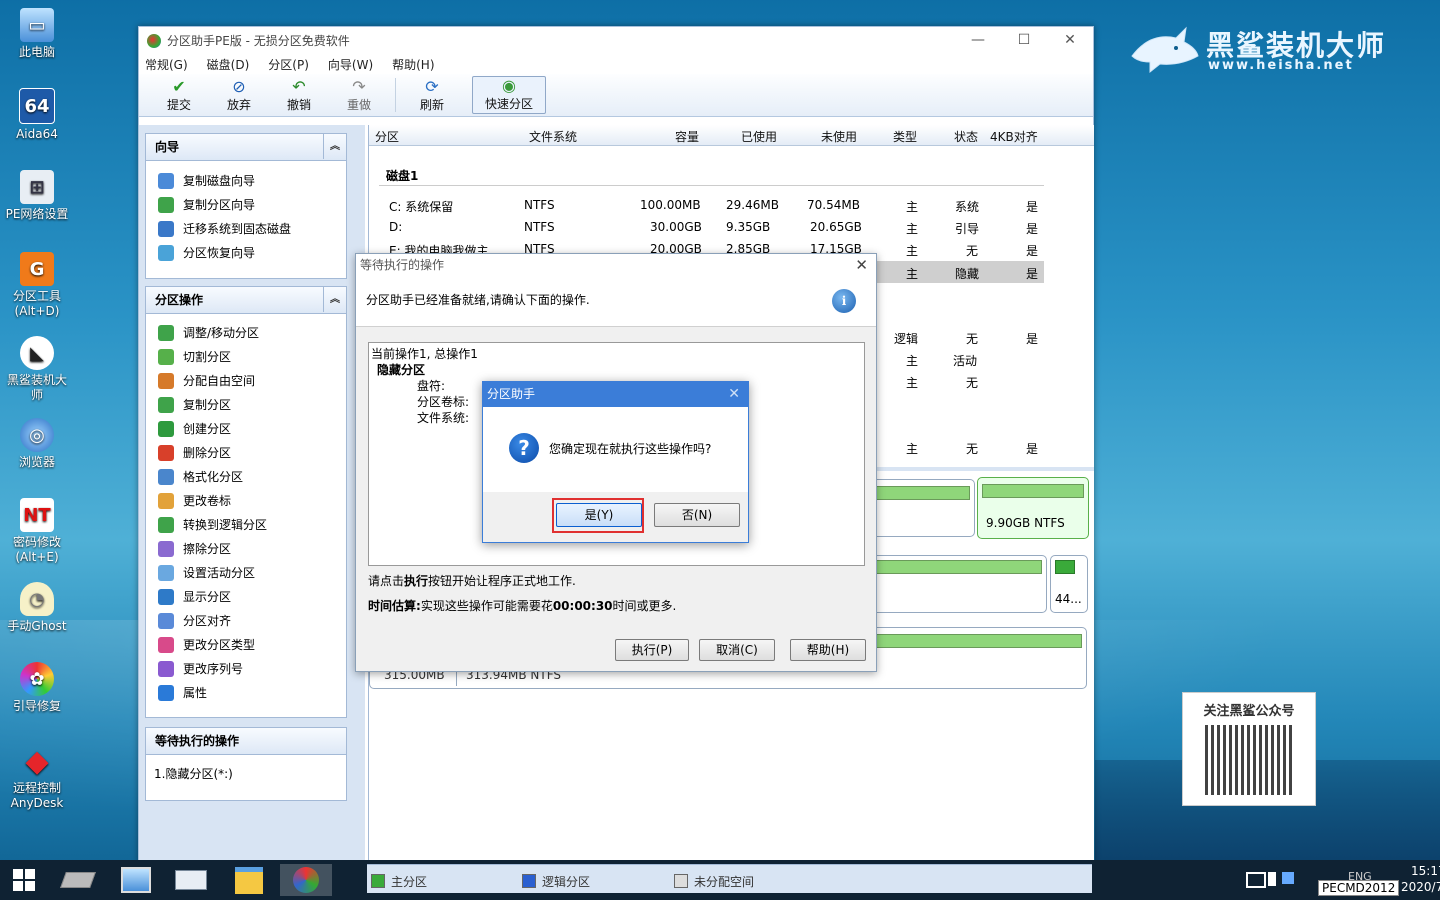 The height and width of the screenshot is (900, 1440). What do you see at coordinates (1256, 880) in the screenshot?
I see `network-tray-icon` at bounding box center [1256, 880].